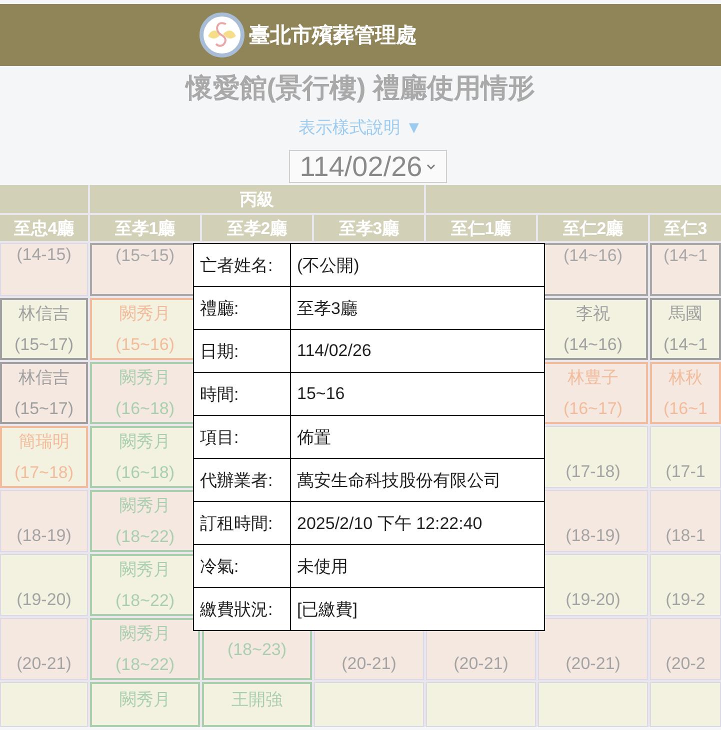 This screenshot has height=730, width=721. Describe the element at coordinates (685, 228) in the screenshot. I see `column-header: 至仁3` at that location.